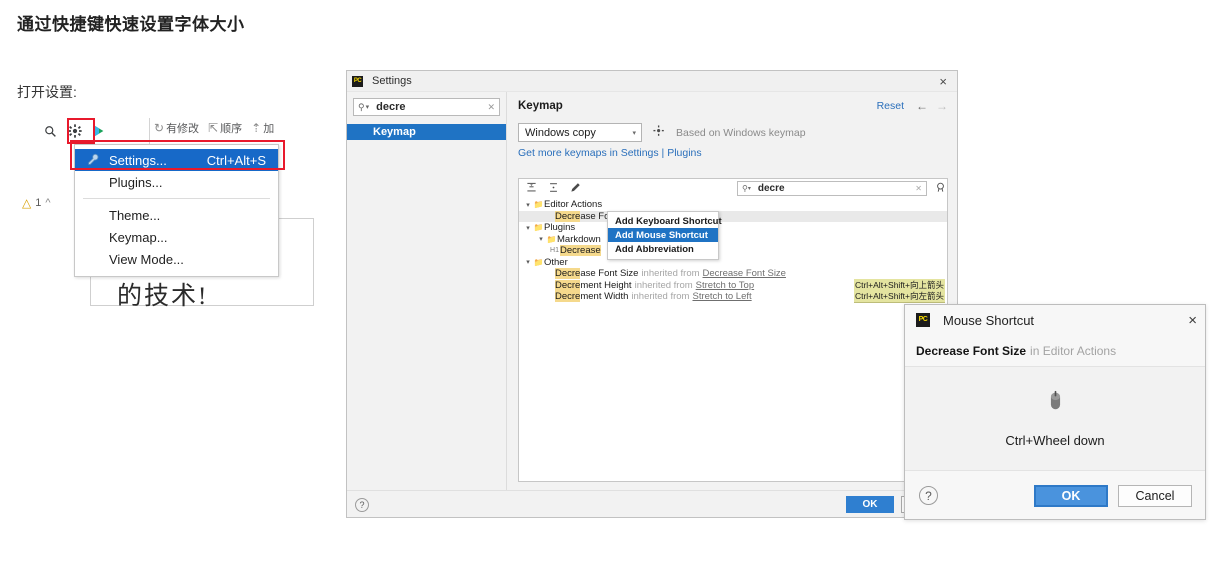  Describe the element at coordinates (27, 203) in the screenshot. I see `warning-triangle-icon: △` at that location.